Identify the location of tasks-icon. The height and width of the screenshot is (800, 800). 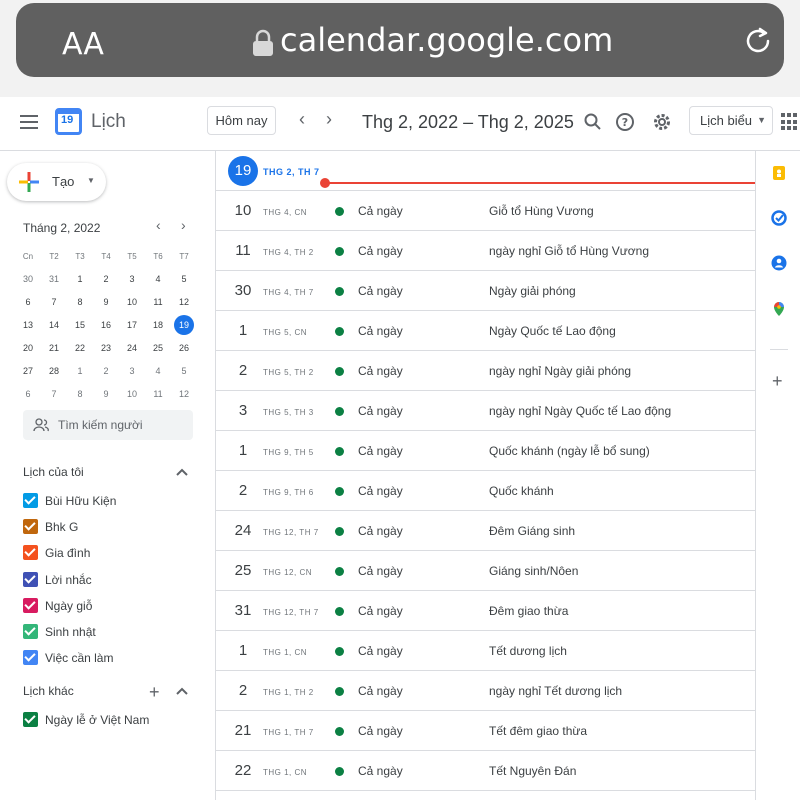
(779, 218).